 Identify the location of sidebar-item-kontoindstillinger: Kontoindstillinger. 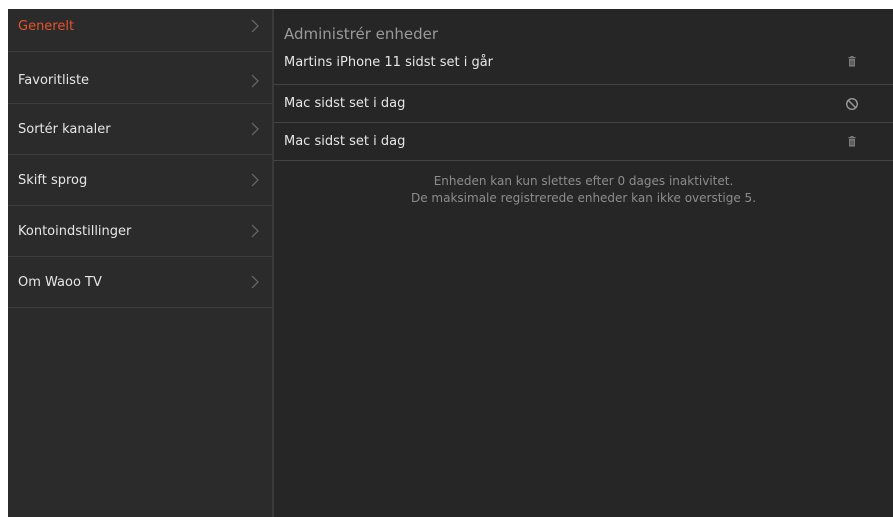
(140, 231).